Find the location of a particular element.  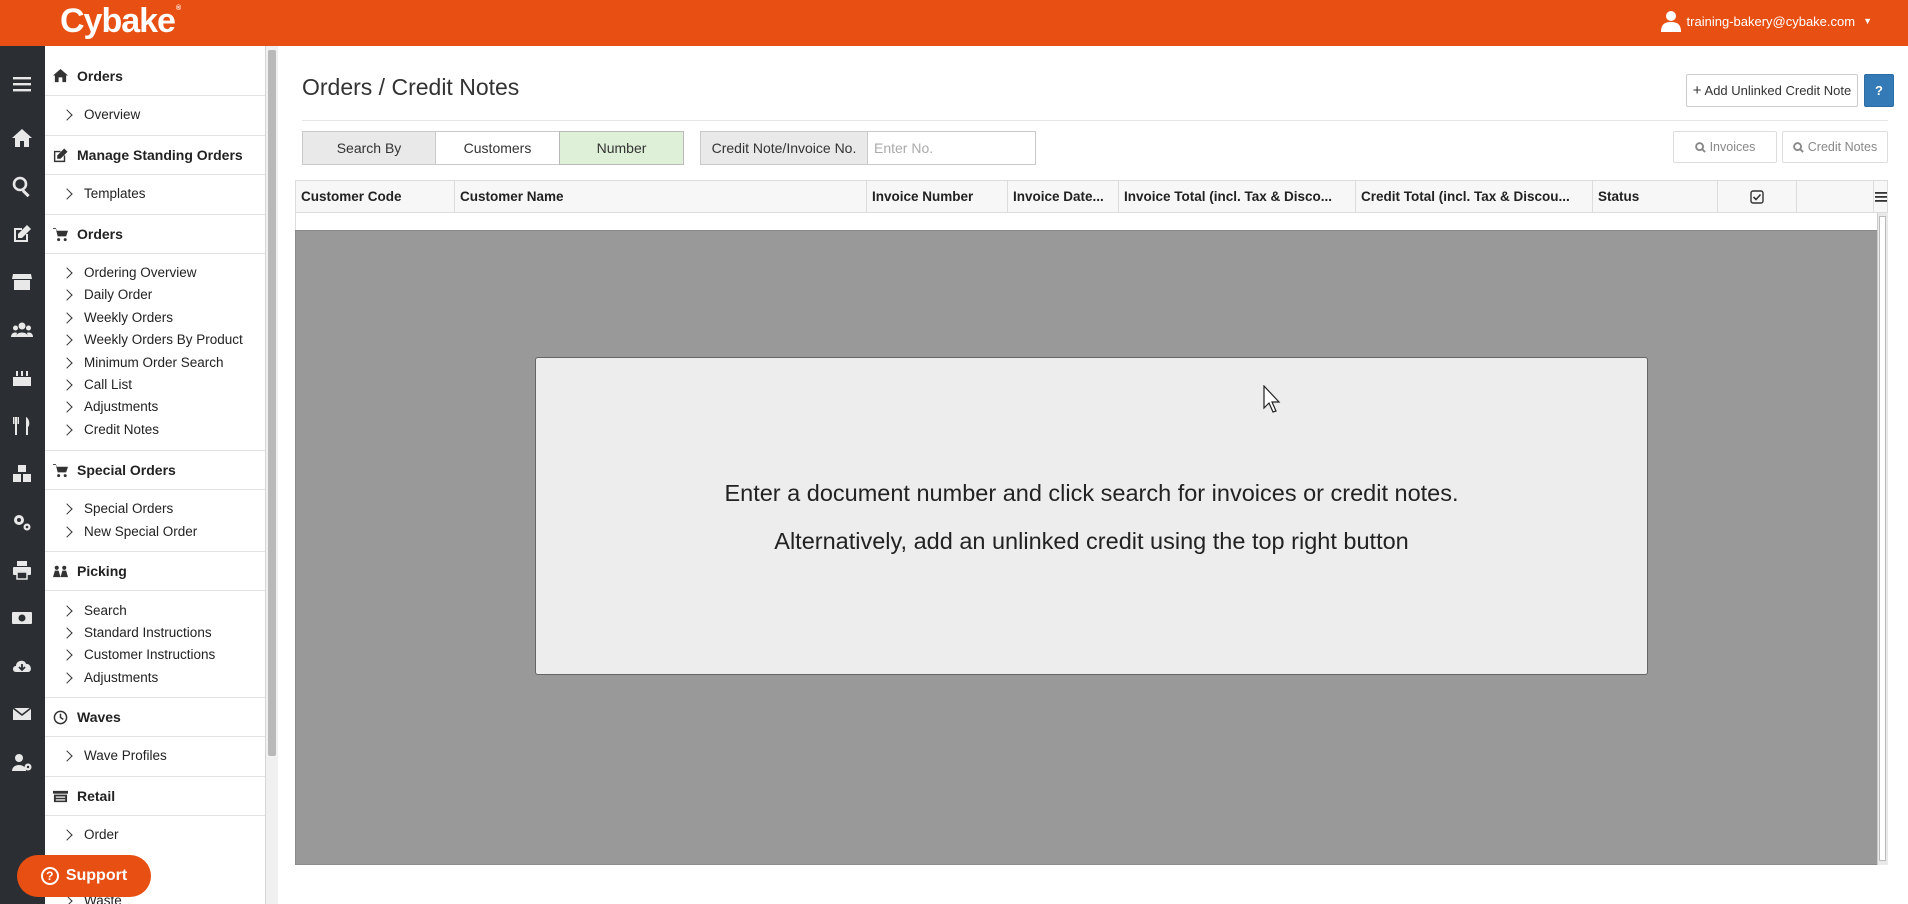

section-title: Waves is located at coordinates (99, 717).